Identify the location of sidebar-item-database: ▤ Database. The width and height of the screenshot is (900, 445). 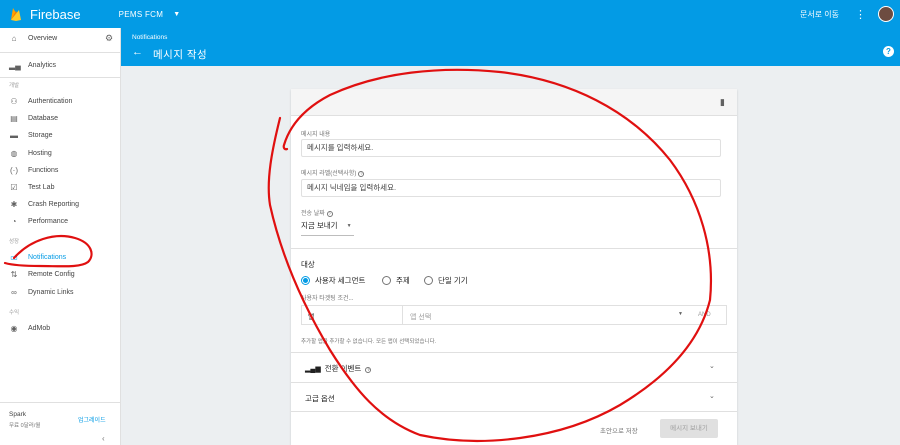
(60, 118).